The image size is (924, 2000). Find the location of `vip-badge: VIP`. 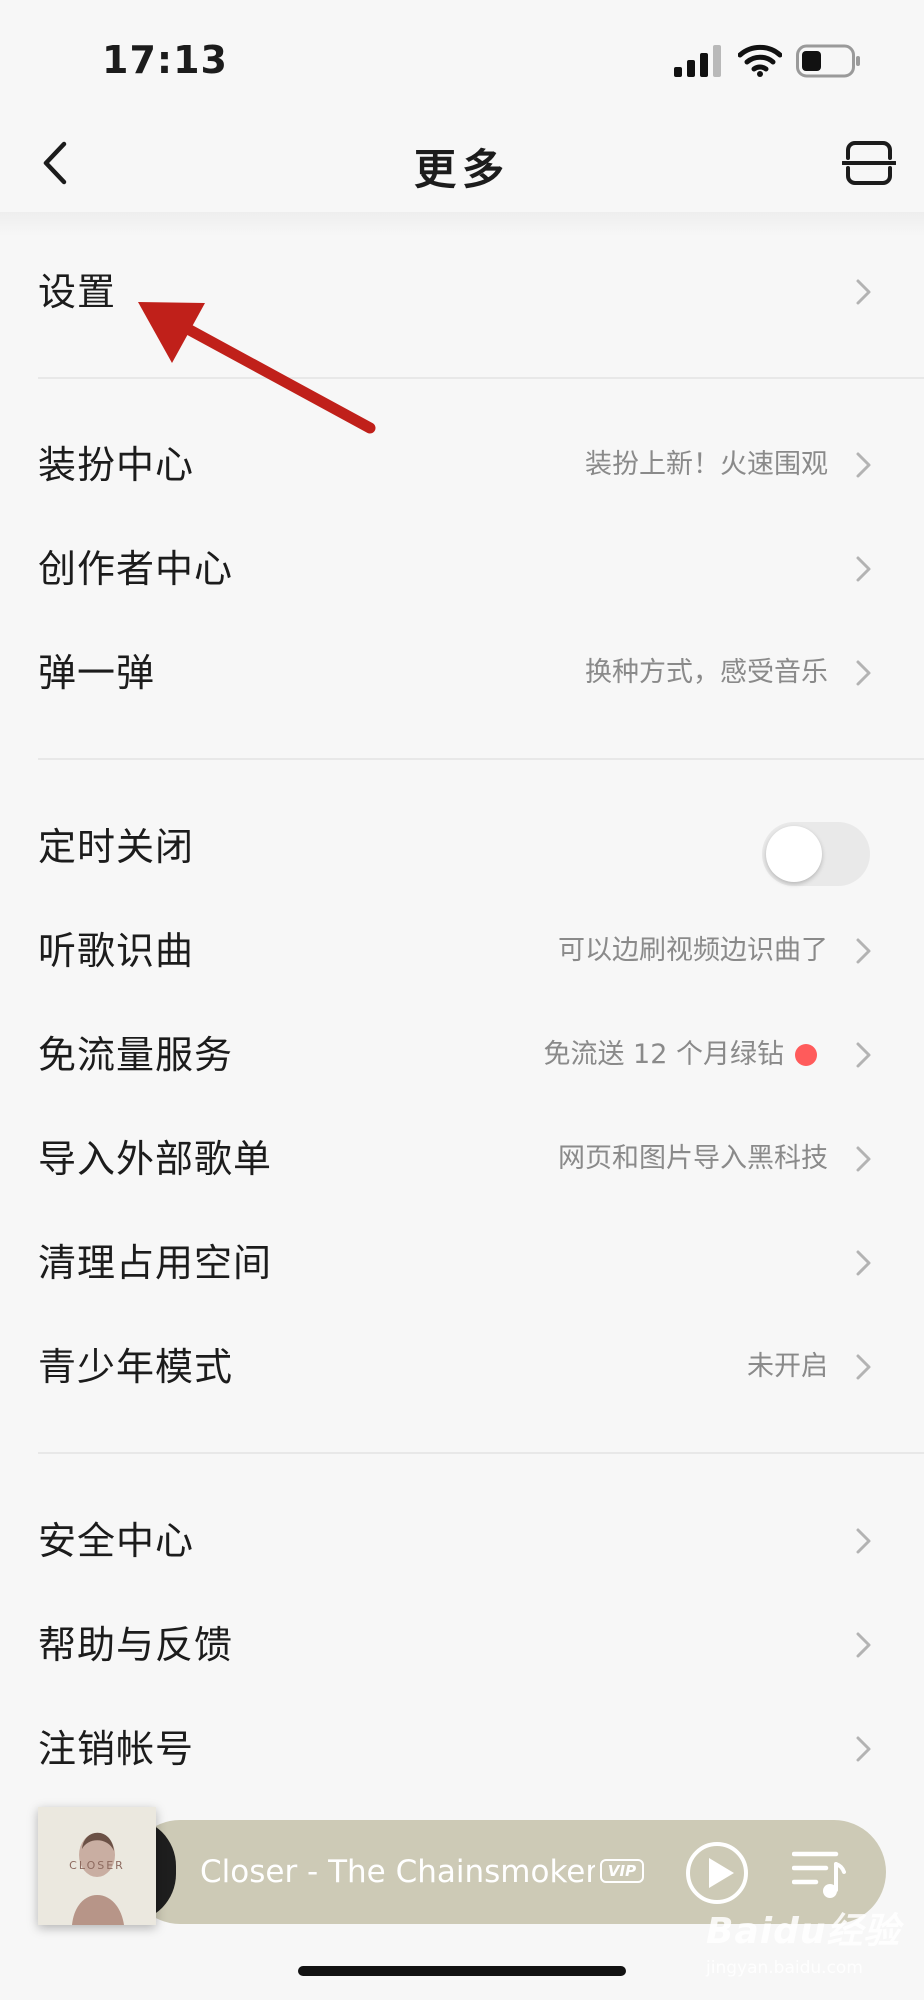

vip-badge: VIP is located at coordinates (622, 1871).